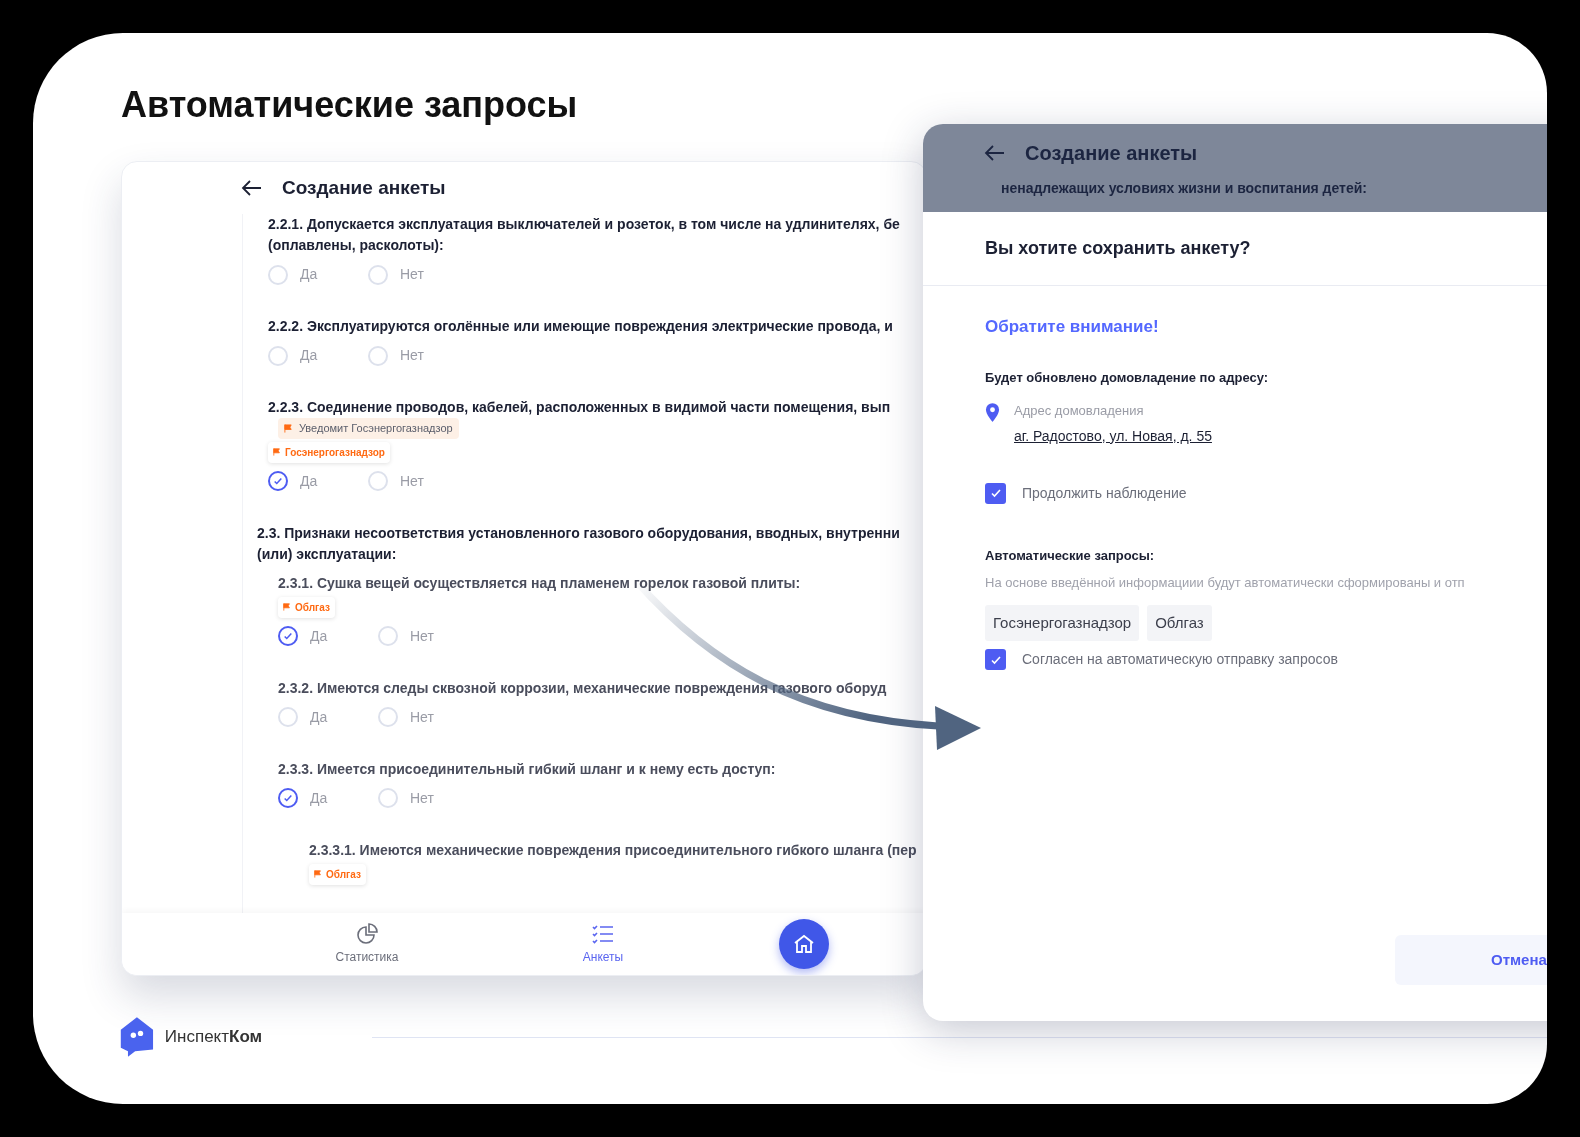 This screenshot has height=1137, width=1580. Describe the element at coordinates (992, 412) in the screenshot. I see `location-pin-icon` at that location.